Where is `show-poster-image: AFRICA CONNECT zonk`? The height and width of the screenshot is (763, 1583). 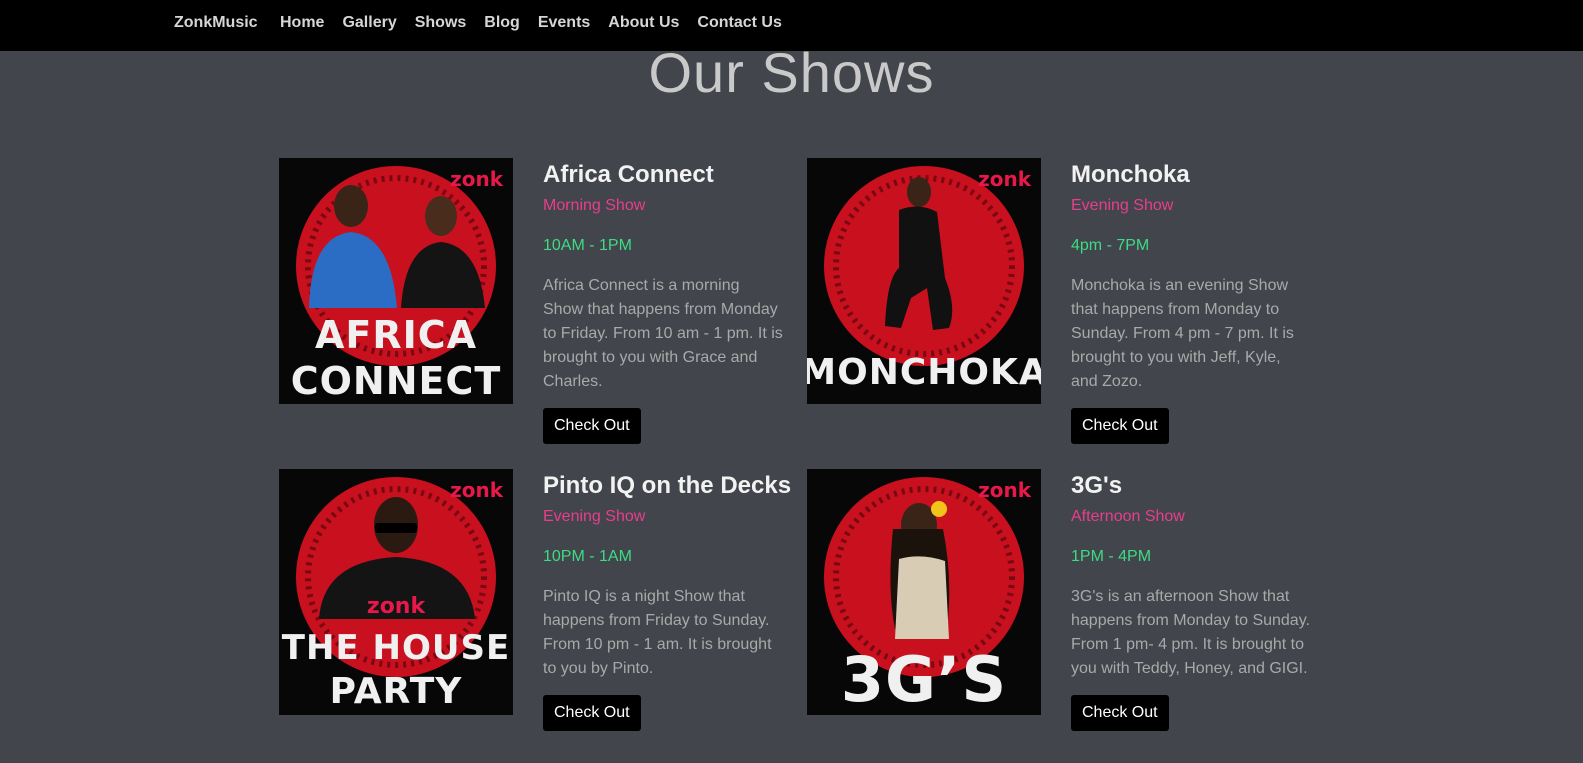 show-poster-image: AFRICA CONNECT zonk is located at coordinates (396, 281).